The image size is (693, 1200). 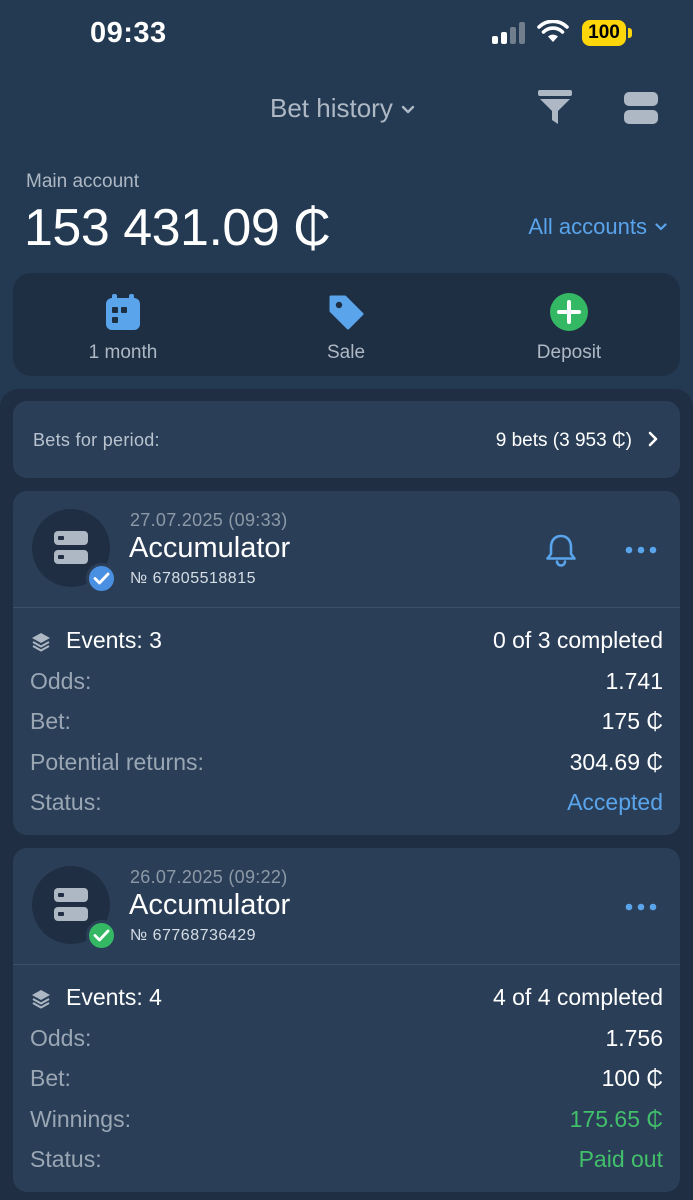 What do you see at coordinates (346, 723) in the screenshot?
I see `bet-amount-row: Bet: 175 ₵` at bounding box center [346, 723].